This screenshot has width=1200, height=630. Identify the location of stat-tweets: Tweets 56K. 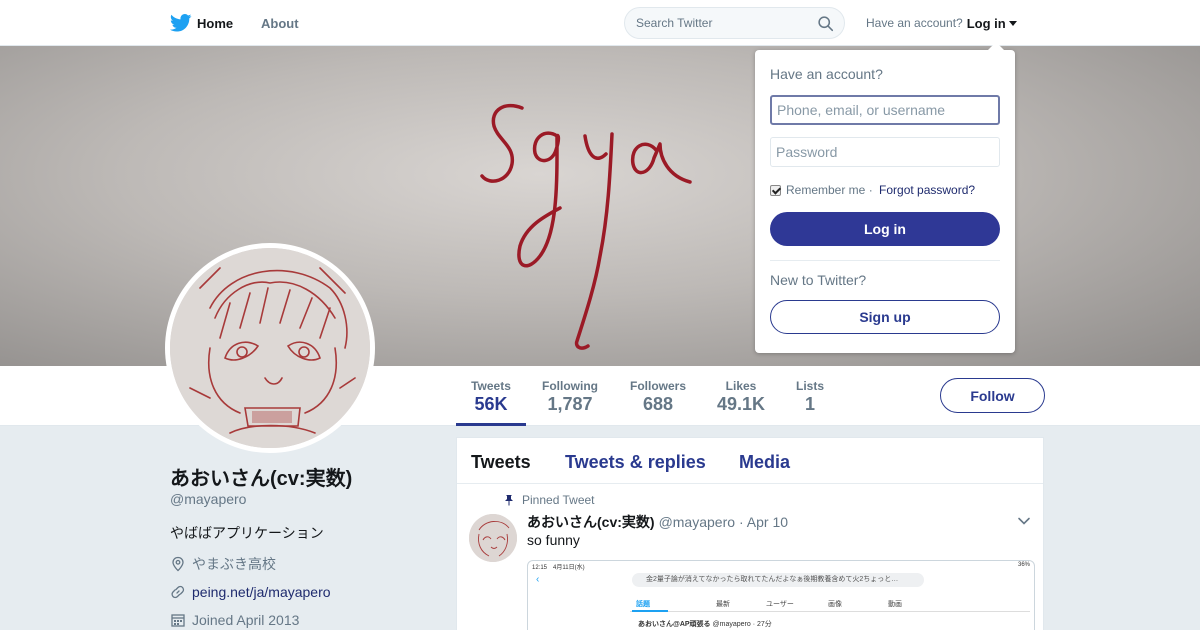
(491, 396).